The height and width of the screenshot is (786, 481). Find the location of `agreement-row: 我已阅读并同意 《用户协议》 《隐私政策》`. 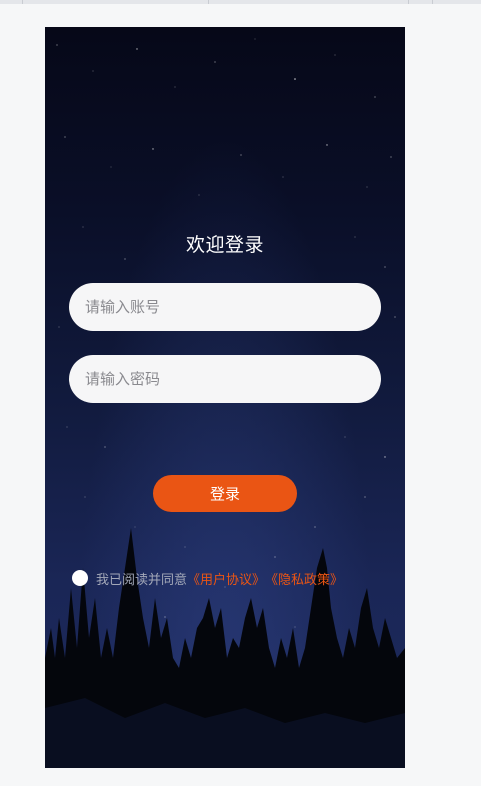

agreement-row: 我已阅读并同意 《用户协议》 《隐私政策》 is located at coordinates (207, 578).